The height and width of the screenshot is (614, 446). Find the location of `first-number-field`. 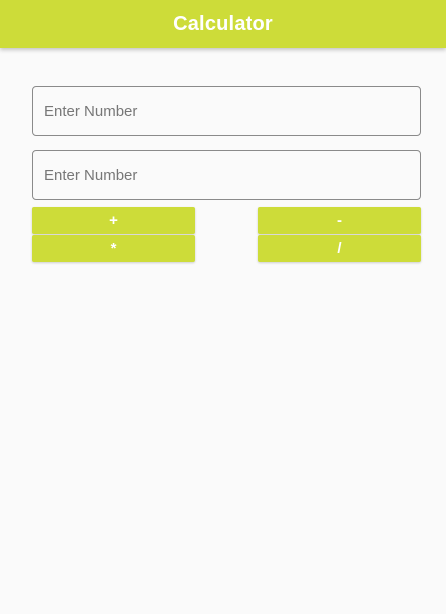

first-number-field is located at coordinates (226, 111).